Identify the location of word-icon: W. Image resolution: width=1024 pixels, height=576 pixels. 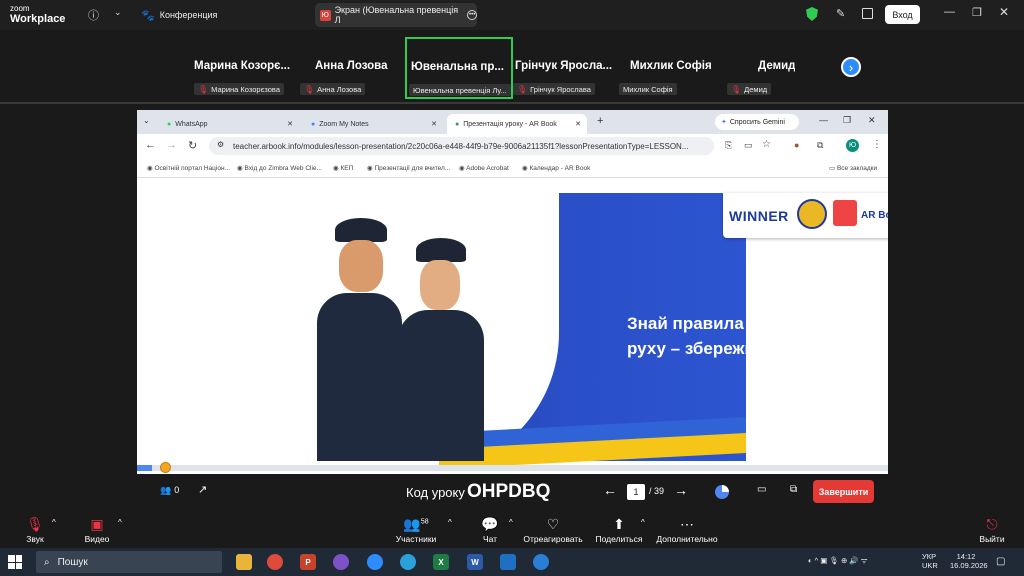
(475, 562).